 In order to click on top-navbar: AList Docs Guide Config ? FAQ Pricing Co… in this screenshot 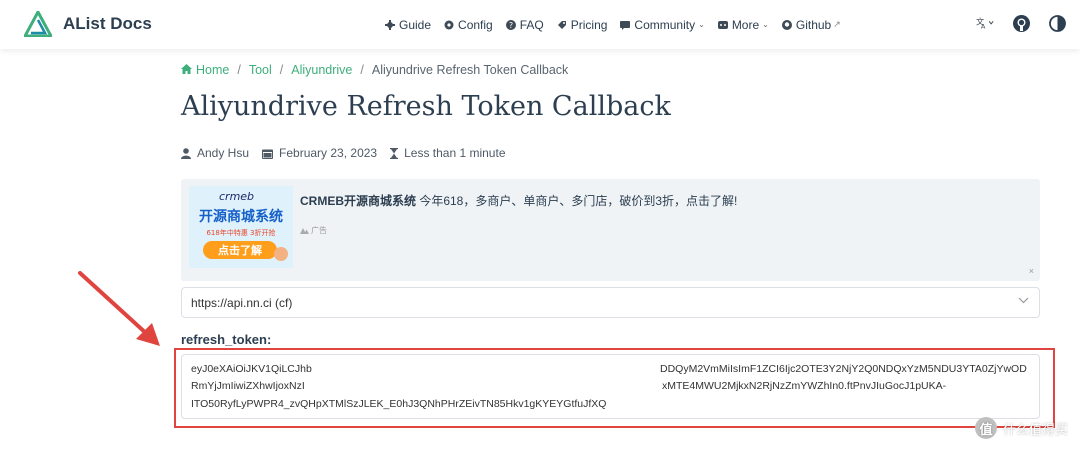, I will do `click(540, 24)`.